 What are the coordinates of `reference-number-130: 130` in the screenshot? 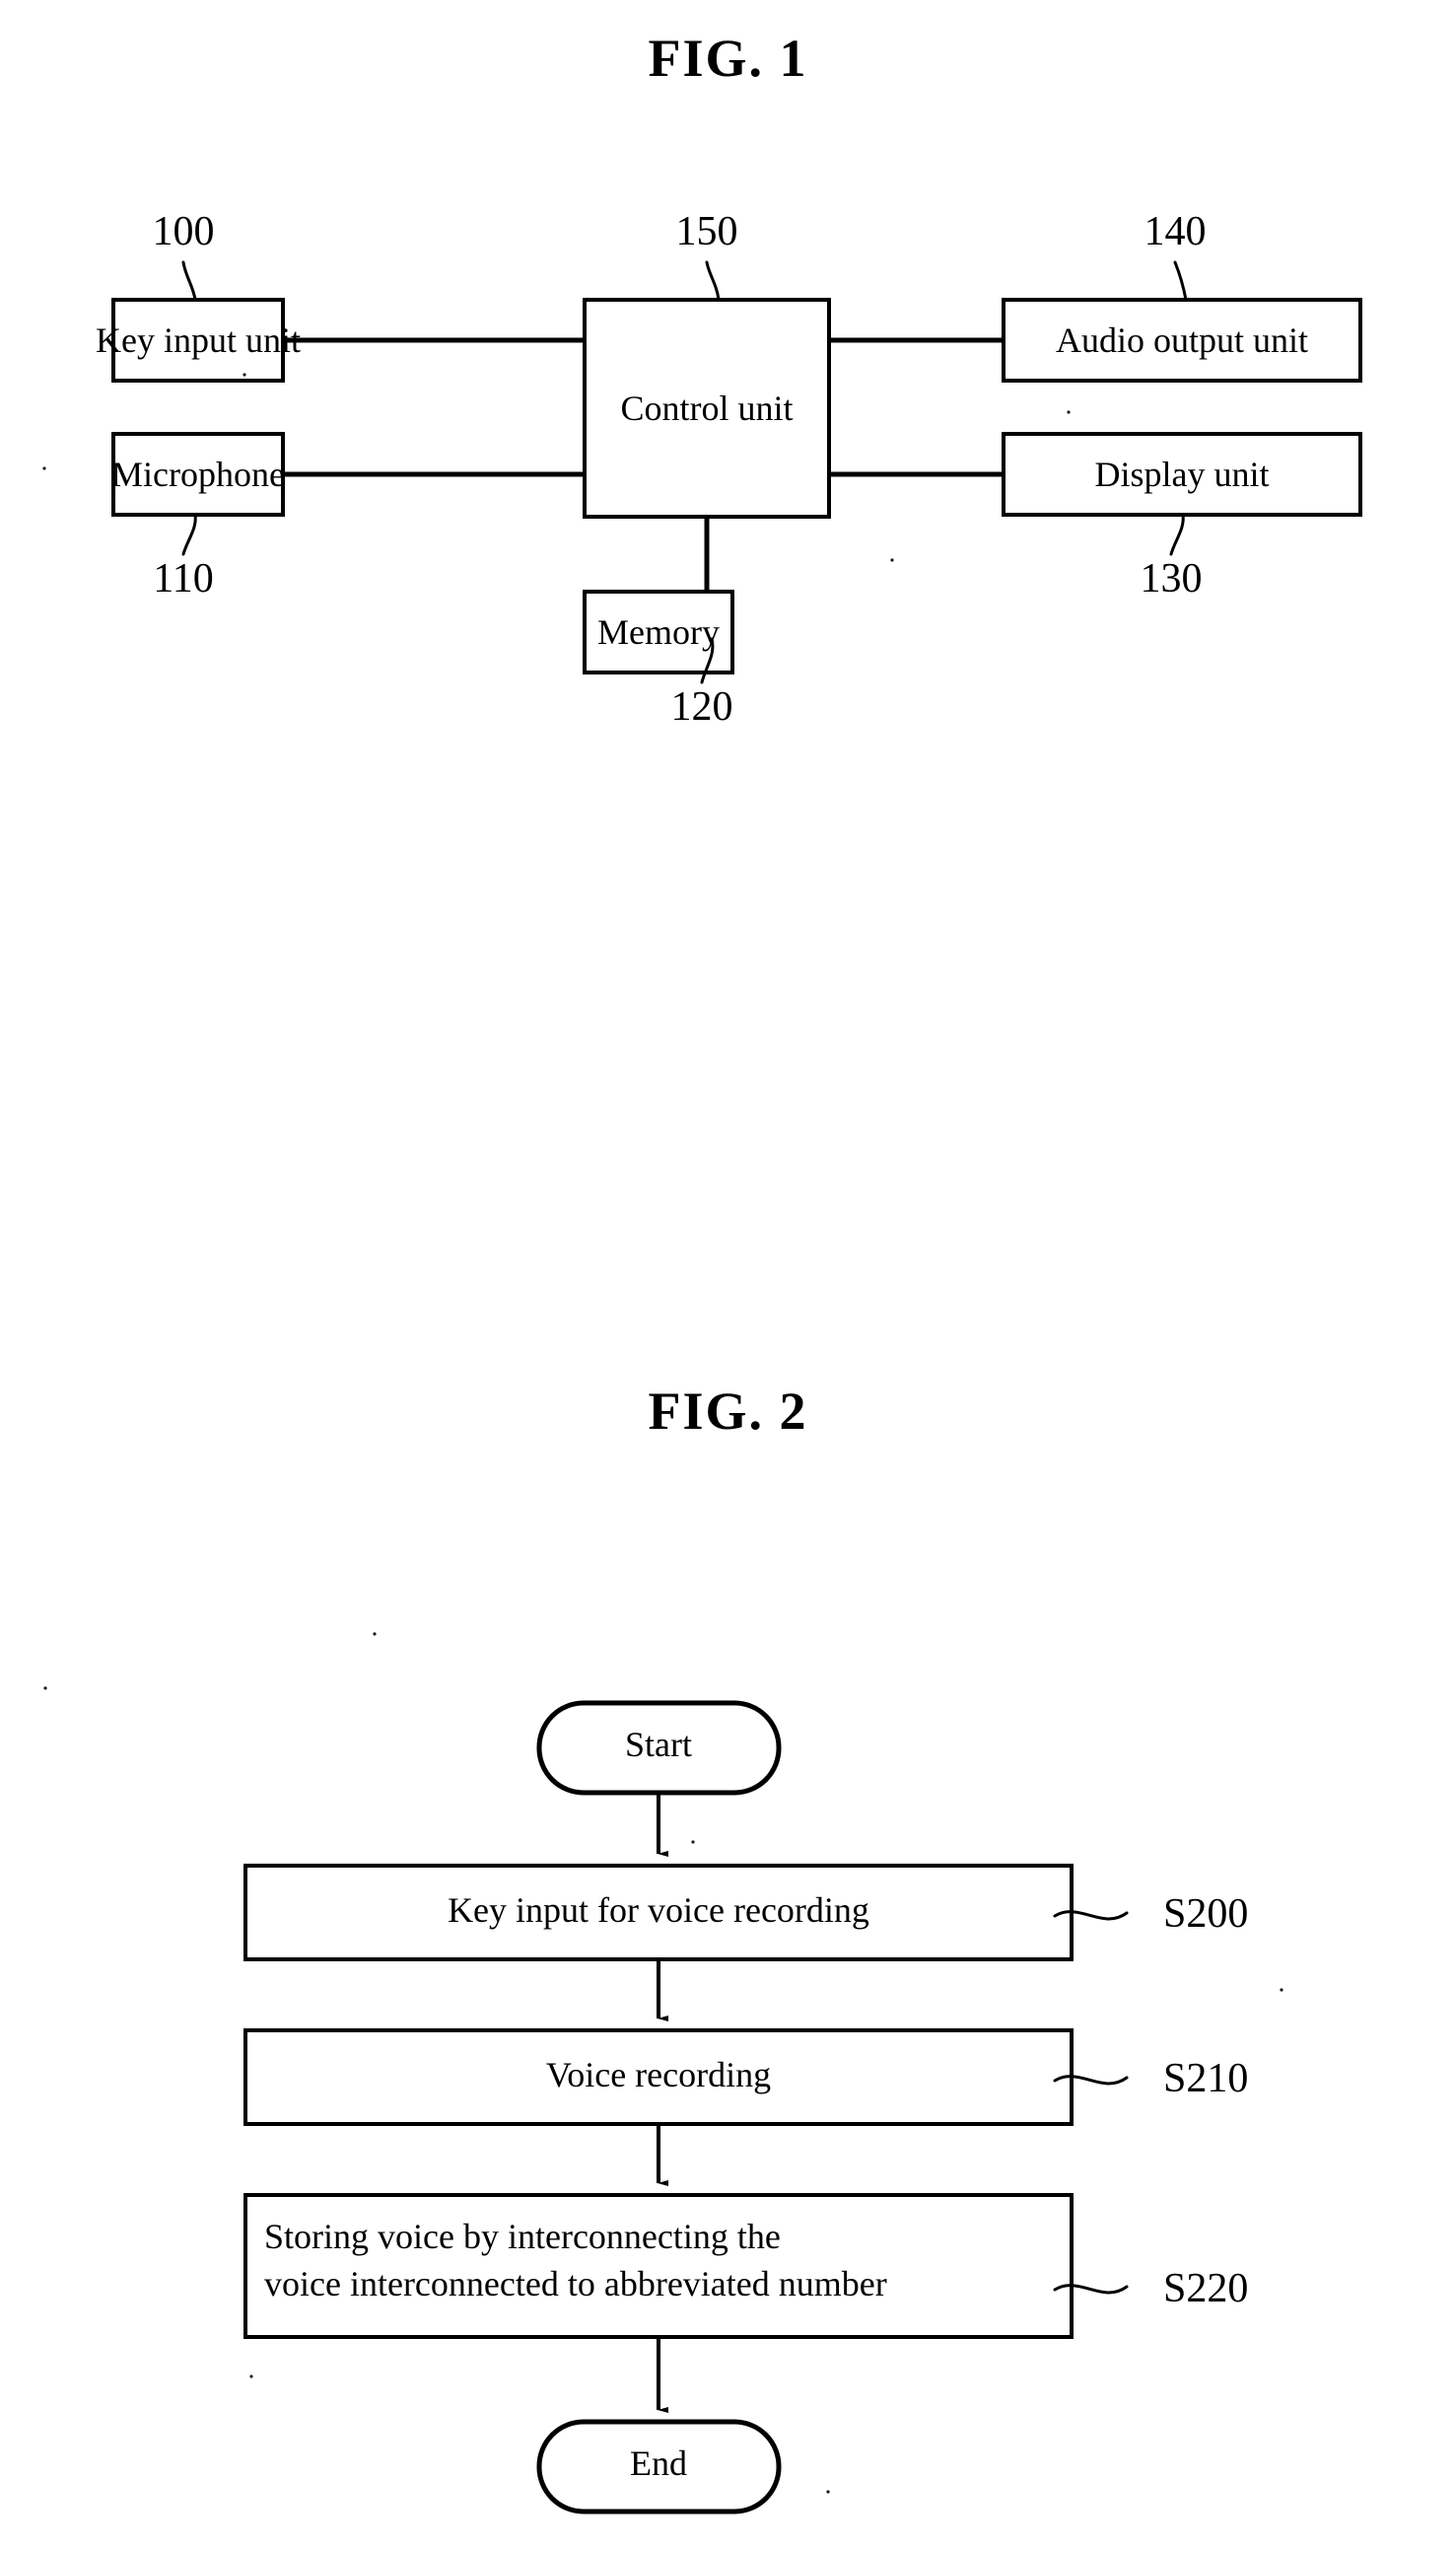 It's located at (1172, 579).